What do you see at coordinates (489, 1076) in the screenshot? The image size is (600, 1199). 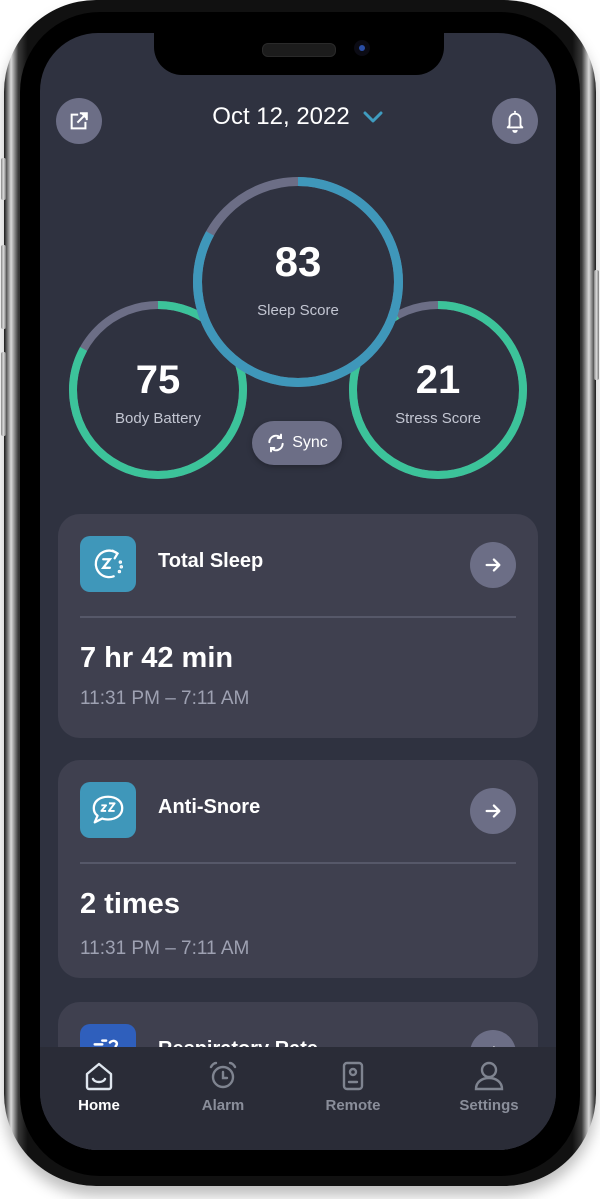 I see `user-icon` at bounding box center [489, 1076].